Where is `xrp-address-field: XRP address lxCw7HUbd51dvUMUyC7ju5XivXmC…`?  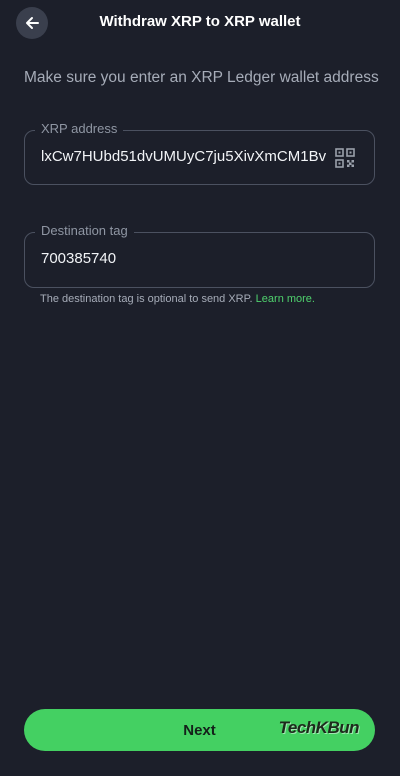
xrp-address-field: XRP address lxCw7HUbd51dvUMUyC7ju5XivXmC… is located at coordinates (199, 153).